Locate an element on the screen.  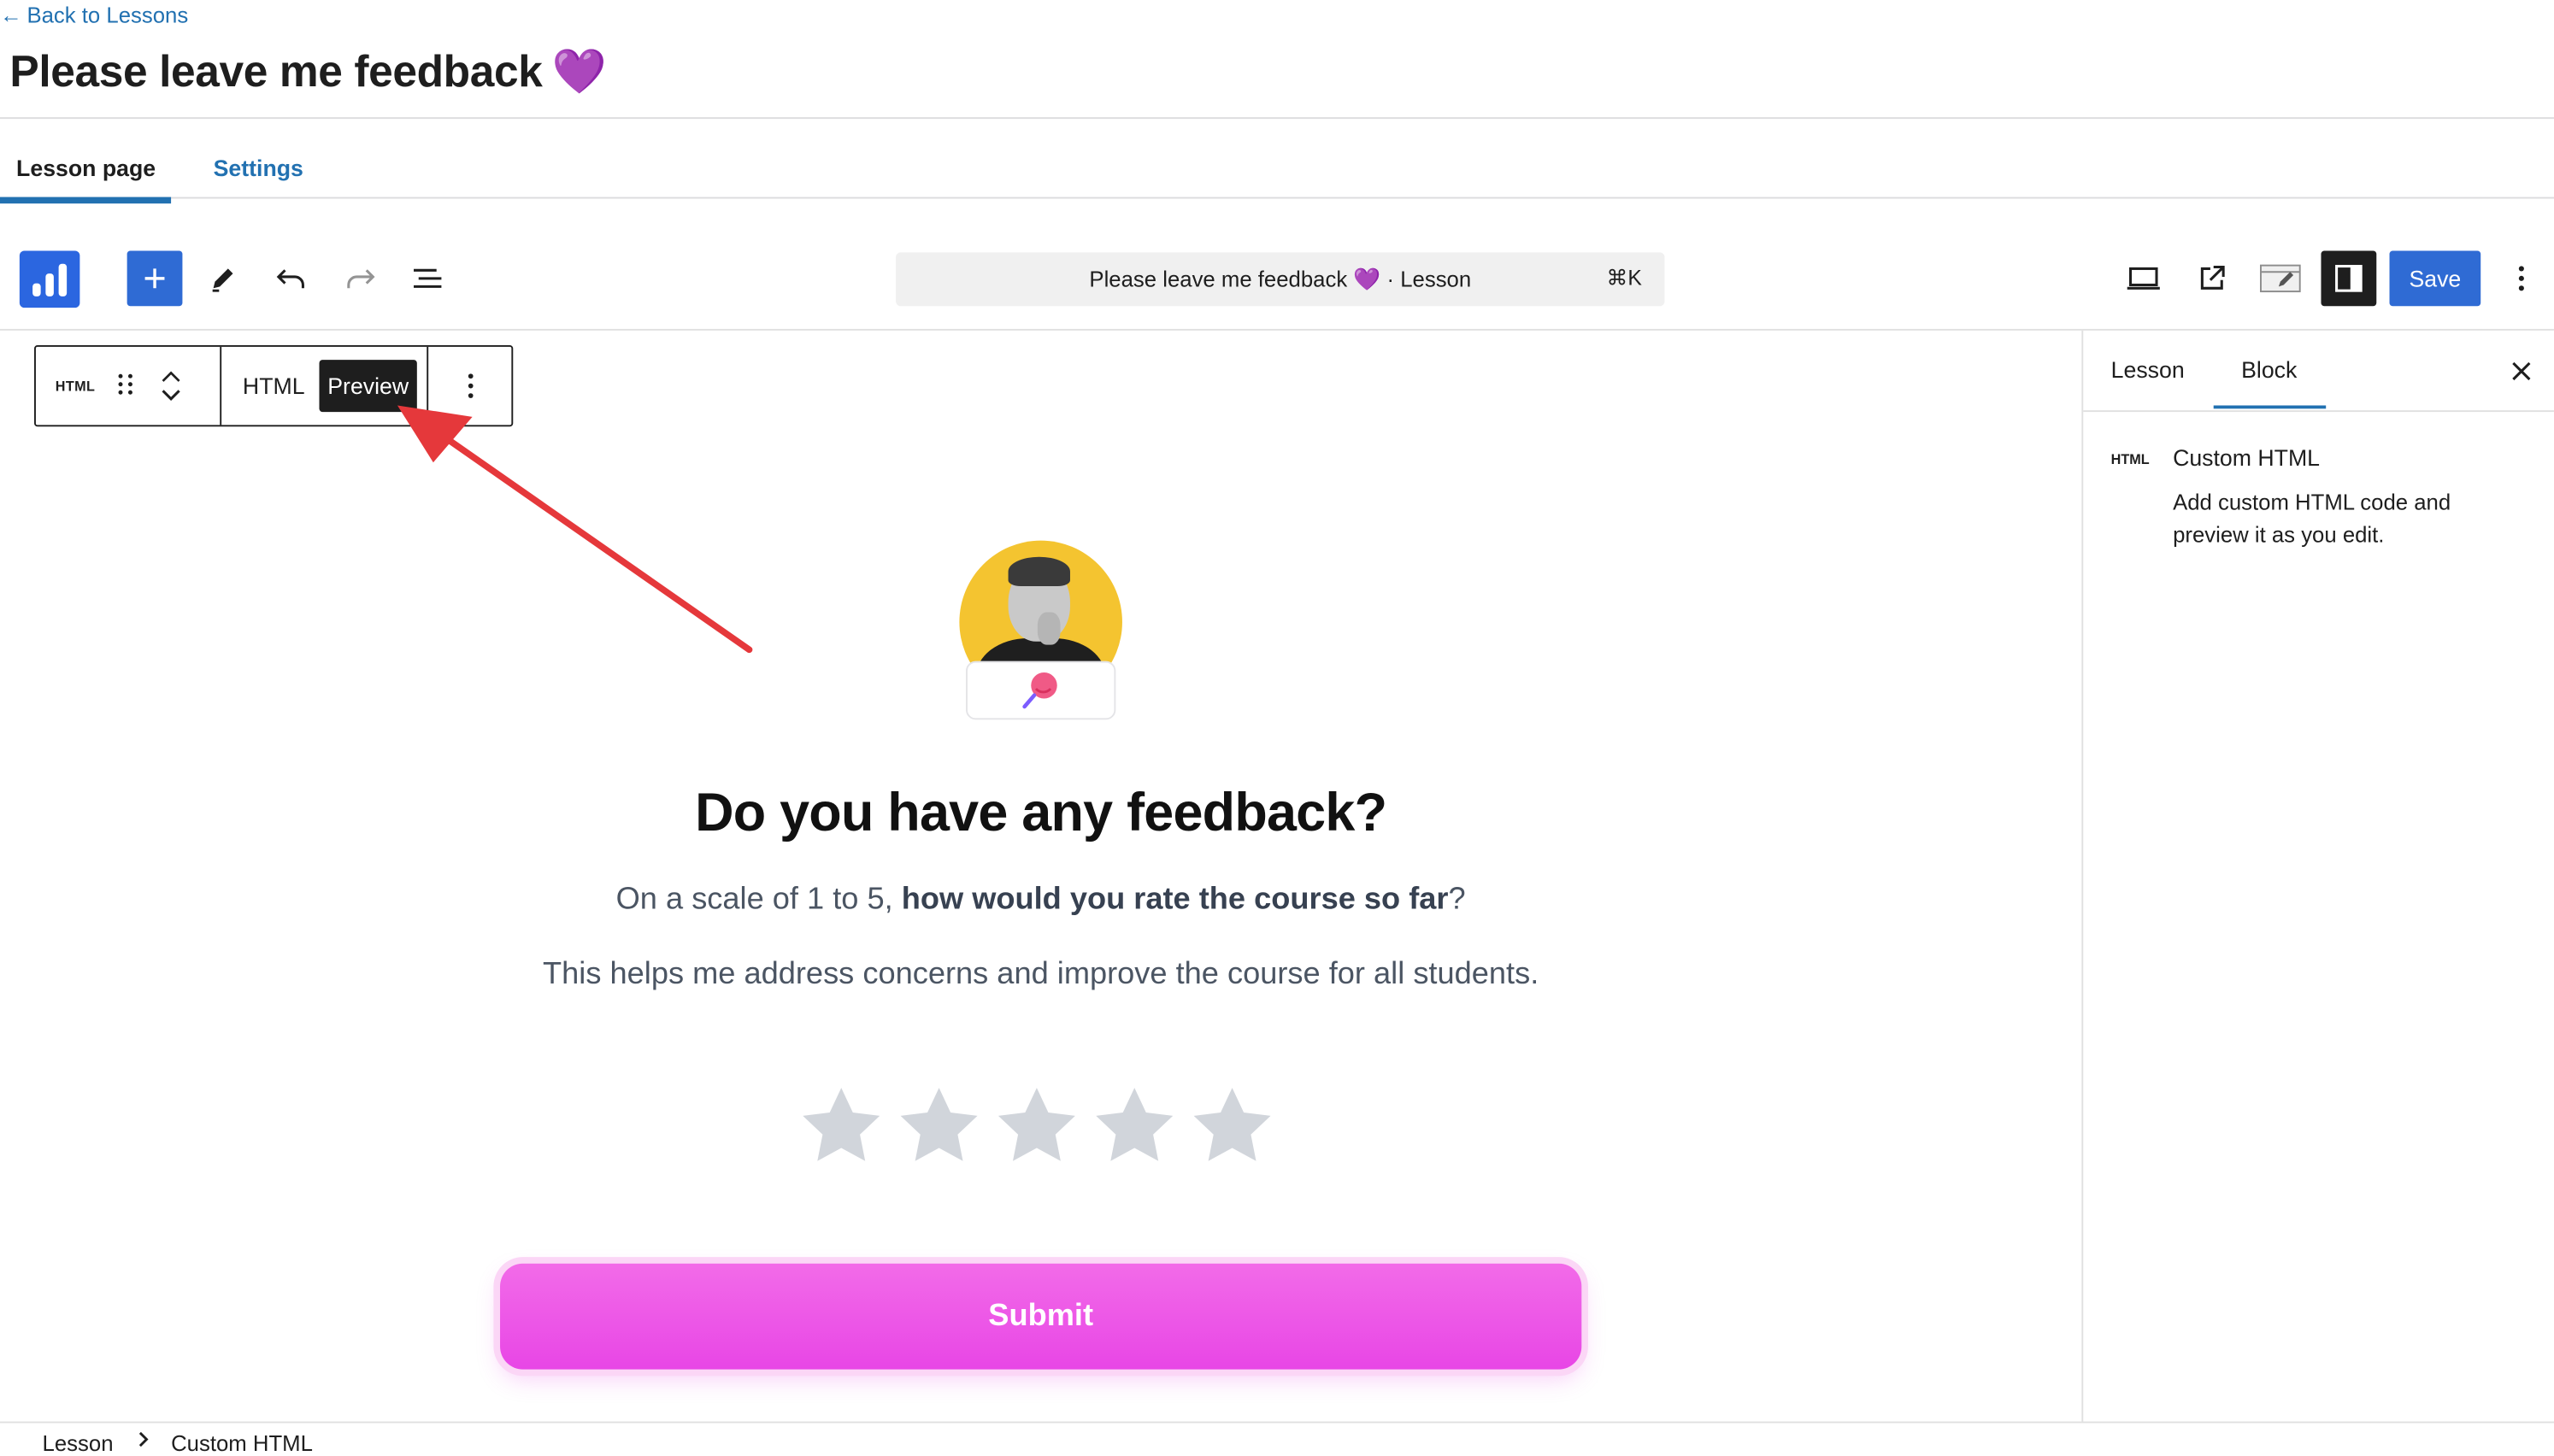
chevron-down-icon is located at coordinates (172, 395).